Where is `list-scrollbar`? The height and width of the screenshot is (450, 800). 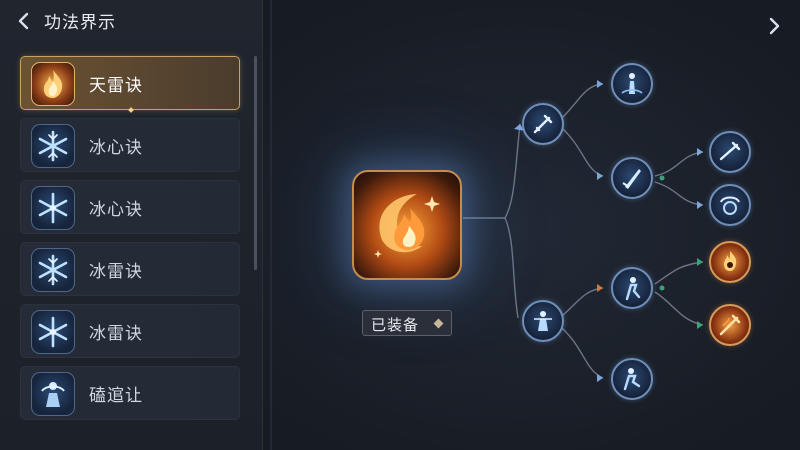 list-scrollbar is located at coordinates (255, 163).